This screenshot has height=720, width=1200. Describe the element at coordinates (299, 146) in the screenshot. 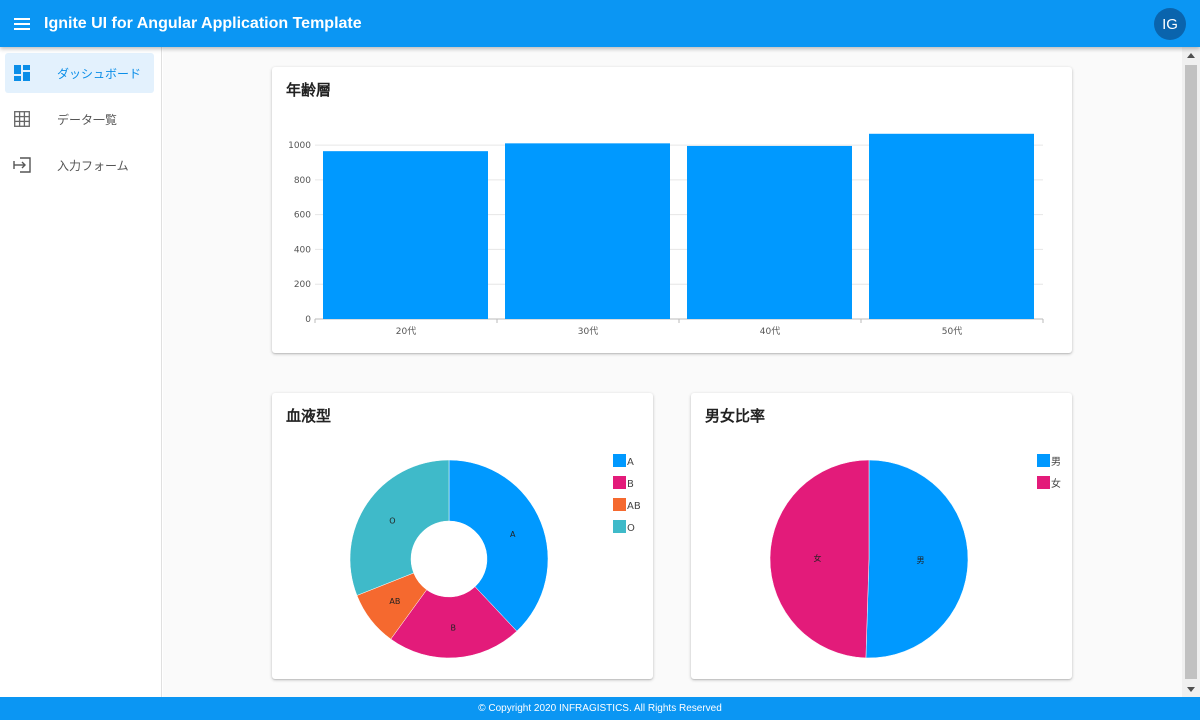

I see `y-tick-label: 1000` at that location.